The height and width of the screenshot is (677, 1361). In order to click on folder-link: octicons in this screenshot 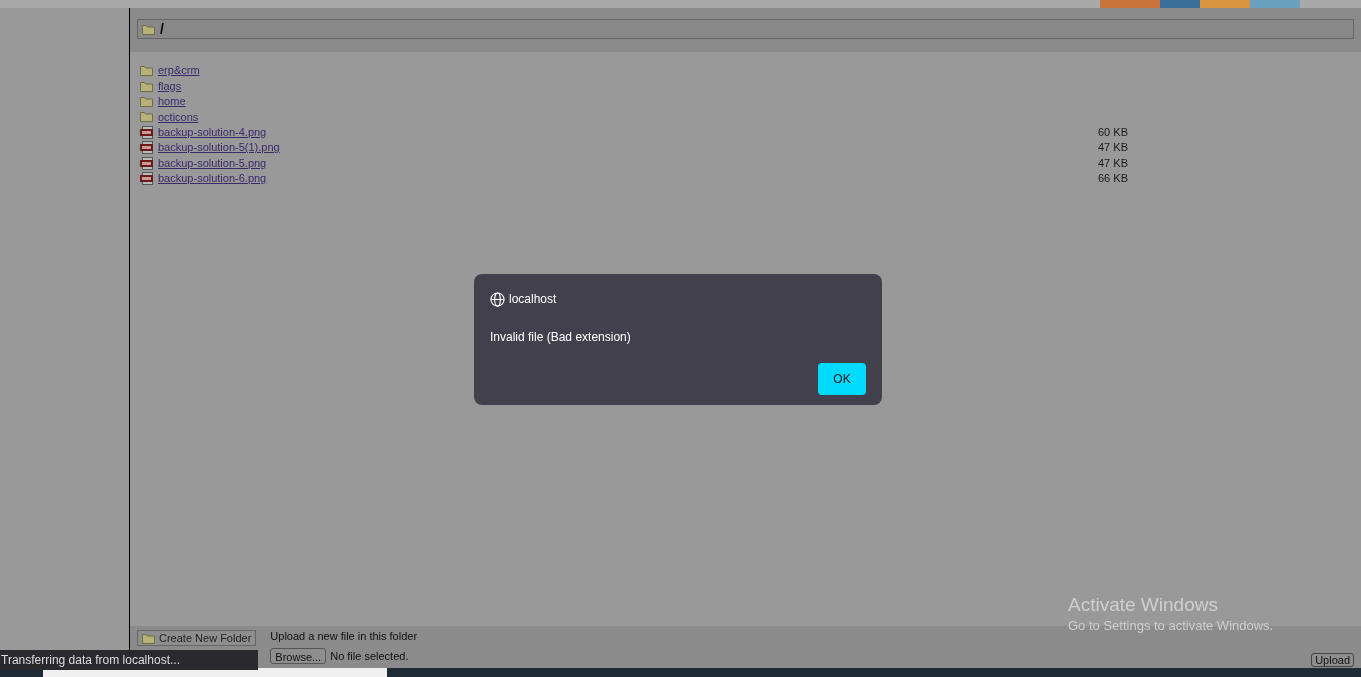, I will do `click(628, 117)`.